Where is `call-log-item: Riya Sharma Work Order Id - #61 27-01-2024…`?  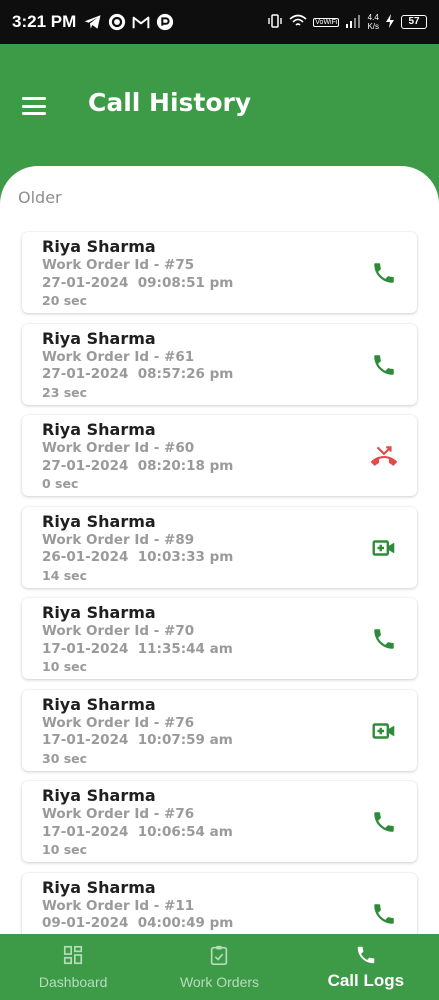
call-log-item: Riya Sharma Work Order Id - #61 27-01-2024… is located at coordinates (219, 364).